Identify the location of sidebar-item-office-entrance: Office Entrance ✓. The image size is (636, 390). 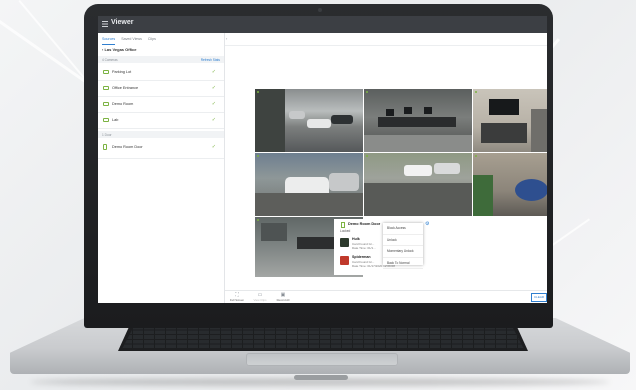
(161, 89).